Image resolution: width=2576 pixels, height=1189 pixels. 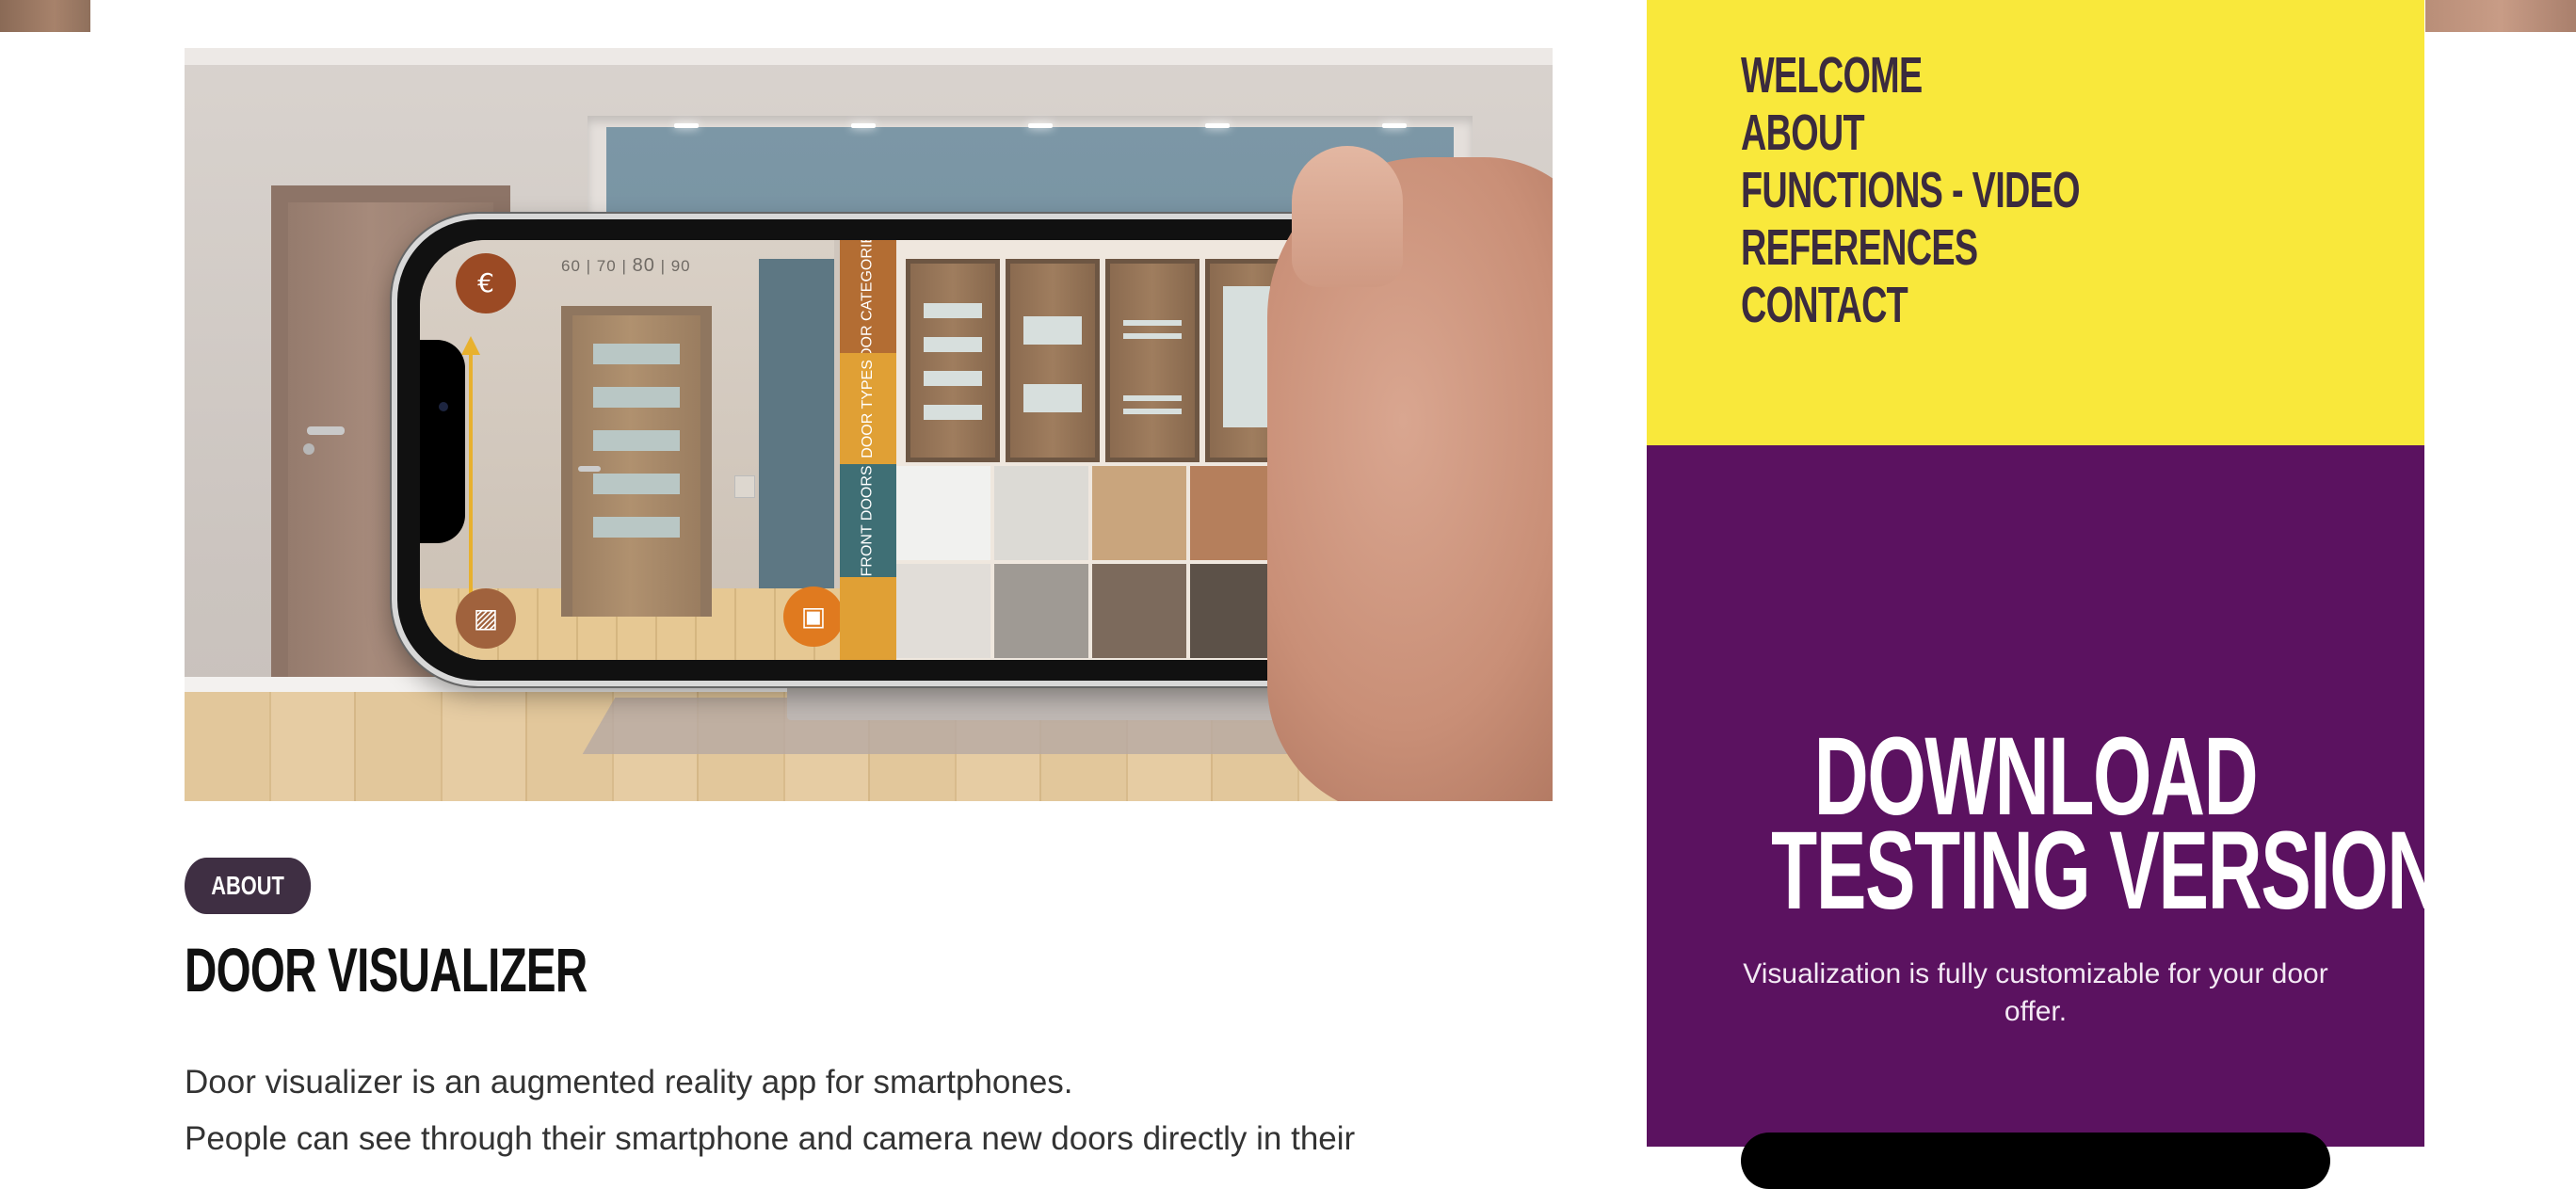 What do you see at coordinates (248, 886) in the screenshot?
I see `category-badge: ABOUT` at bounding box center [248, 886].